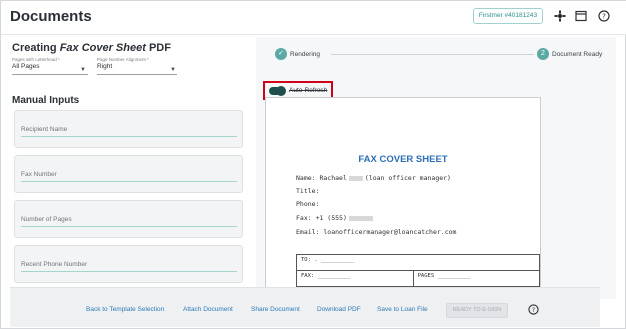  I want to click on manual-inputs-title: Manual Inputs, so click(46, 100).